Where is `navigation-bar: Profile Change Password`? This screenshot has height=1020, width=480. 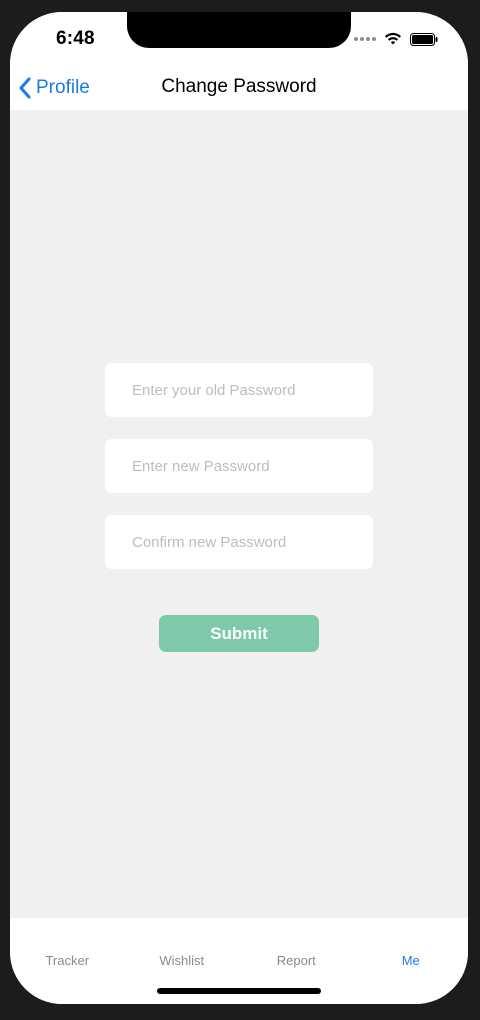
navigation-bar: Profile Change Password is located at coordinates (239, 88).